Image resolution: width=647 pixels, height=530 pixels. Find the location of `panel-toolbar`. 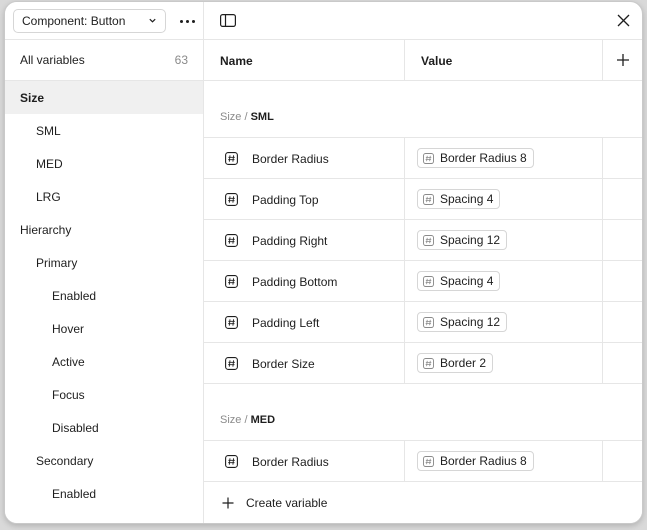

panel-toolbar is located at coordinates (423, 21).